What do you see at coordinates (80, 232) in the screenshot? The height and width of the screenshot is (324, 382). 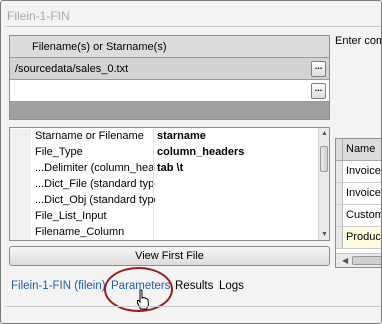 I see `property-name: Filename_Column` at bounding box center [80, 232].